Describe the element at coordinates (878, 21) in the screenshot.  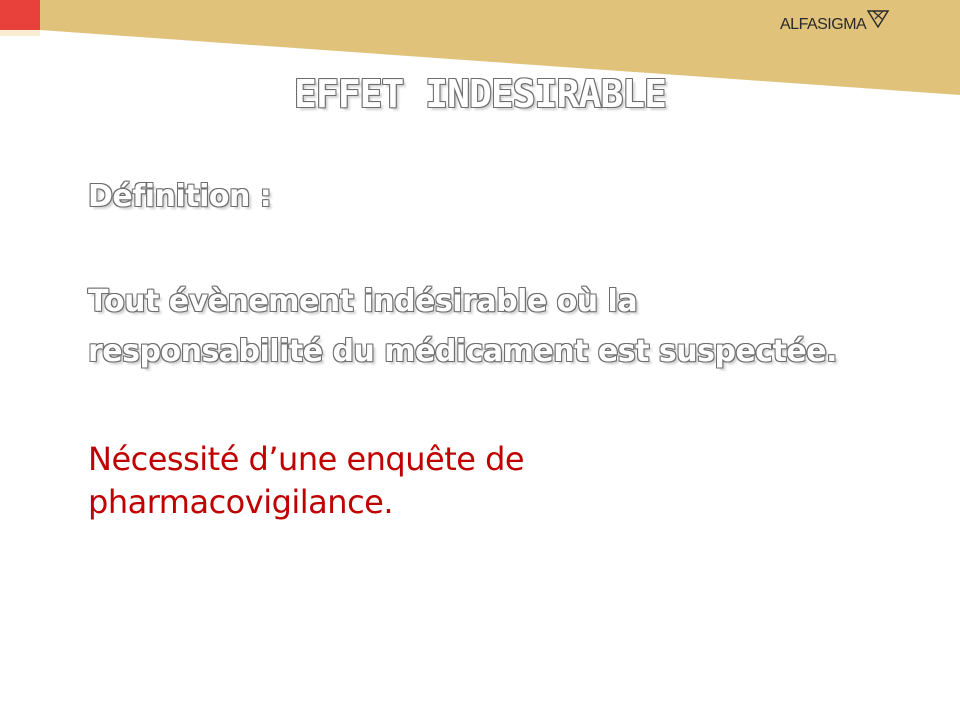
I see `brand-triangle-icon` at that location.